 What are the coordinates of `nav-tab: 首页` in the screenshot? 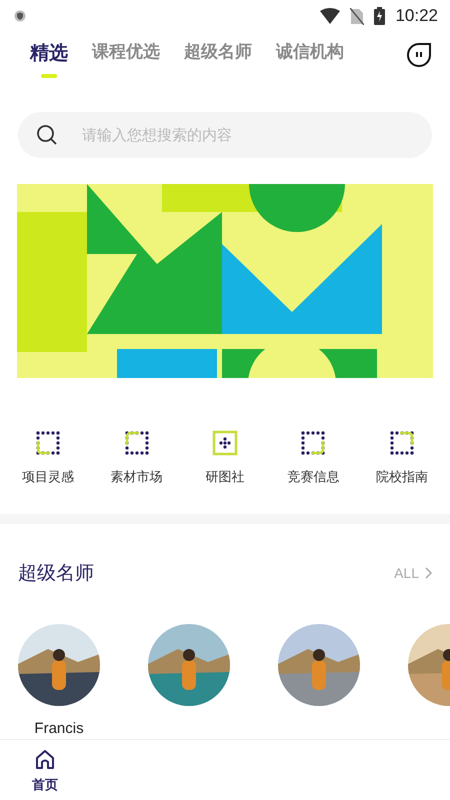 It's located at (45, 770).